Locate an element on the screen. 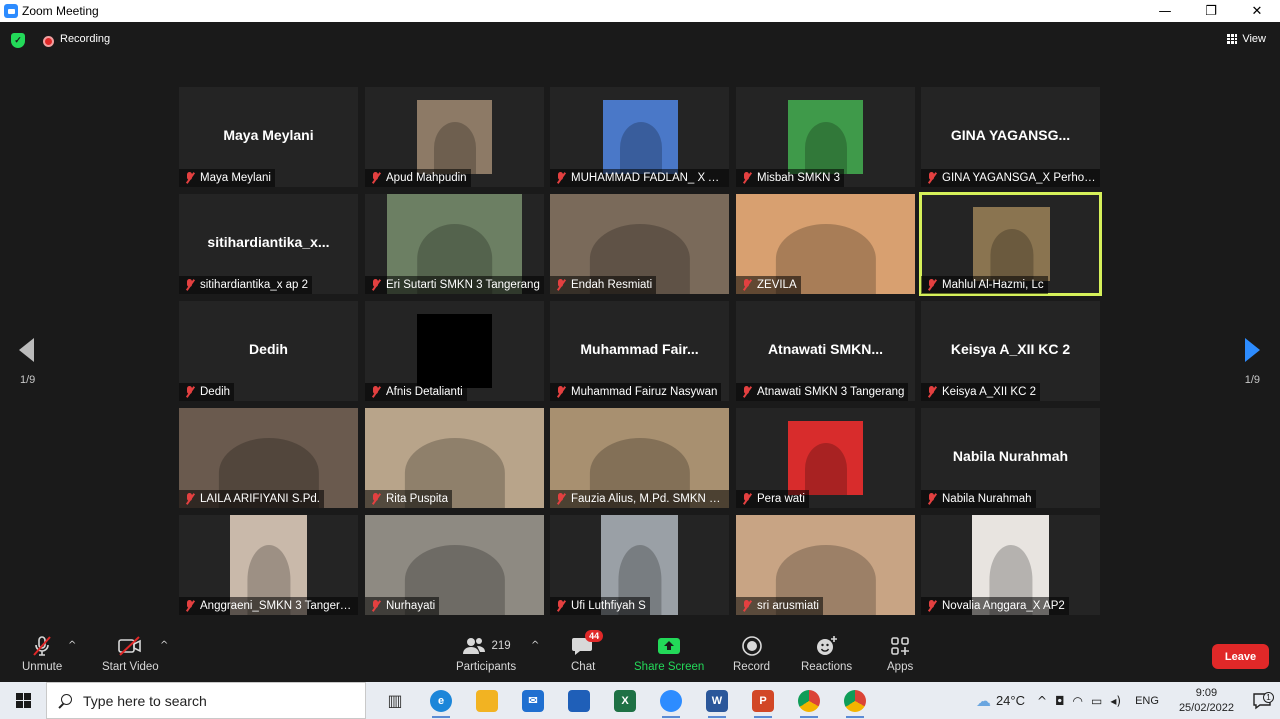 The height and width of the screenshot is (719, 1280). chrome-profile-icon is located at coordinates (855, 700).